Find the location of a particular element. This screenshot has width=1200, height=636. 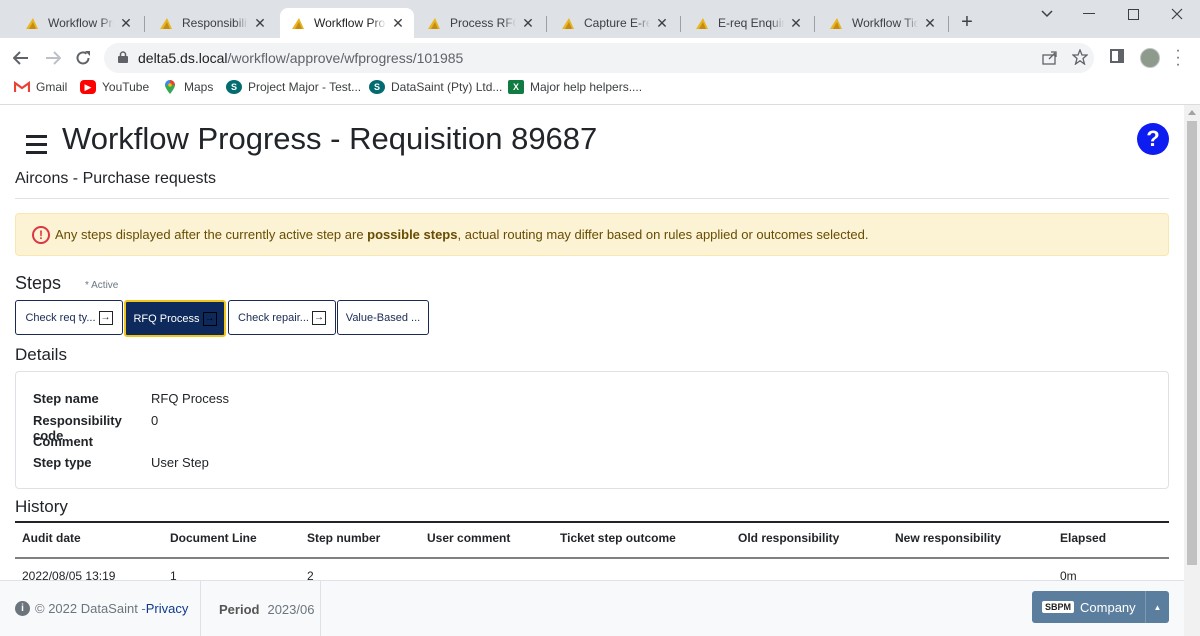

caret-up-icon: ▲ is located at coordinates (1157, 607).